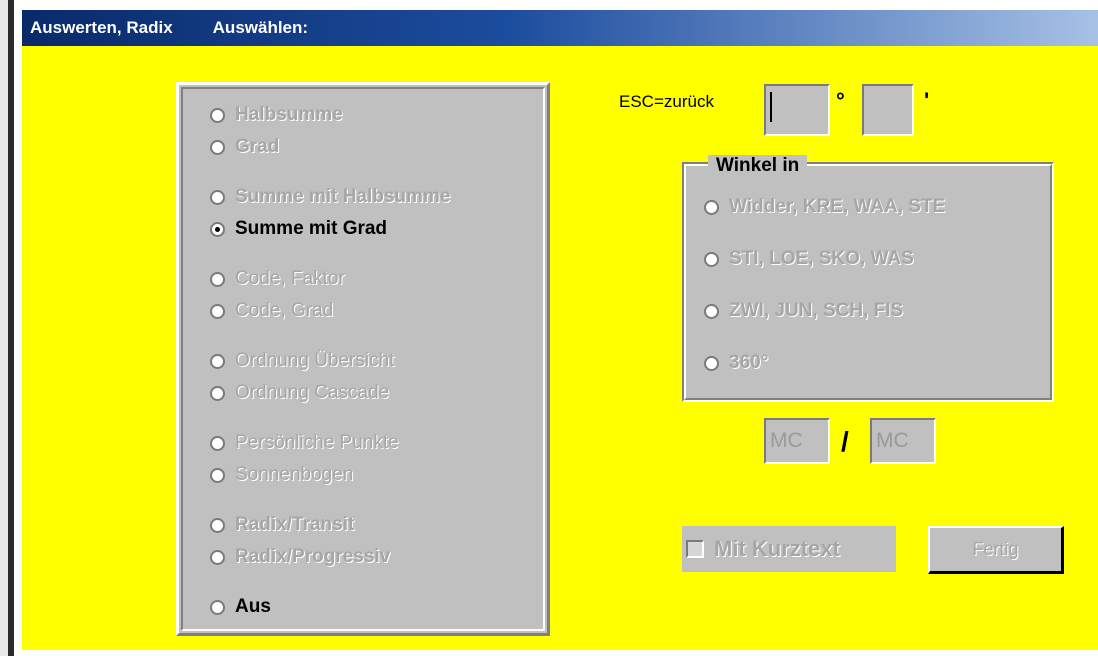 The image size is (1098, 656). What do you see at coordinates (927, 100) in the screenshot?
I see `minute-symbol: '` at bounding box center [927, 100].